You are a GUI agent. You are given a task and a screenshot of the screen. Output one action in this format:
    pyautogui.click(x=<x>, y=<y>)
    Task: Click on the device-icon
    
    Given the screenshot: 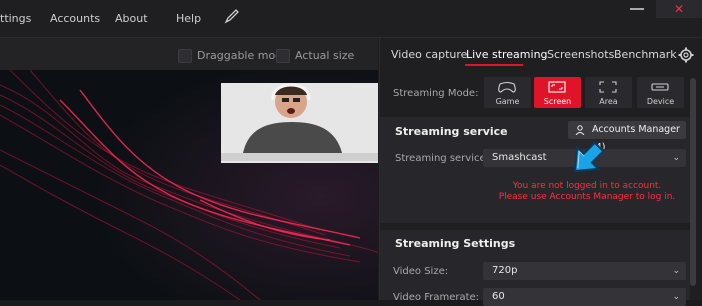 What is the action you would take?
    pyautogui.click(x=660, y=87)
    